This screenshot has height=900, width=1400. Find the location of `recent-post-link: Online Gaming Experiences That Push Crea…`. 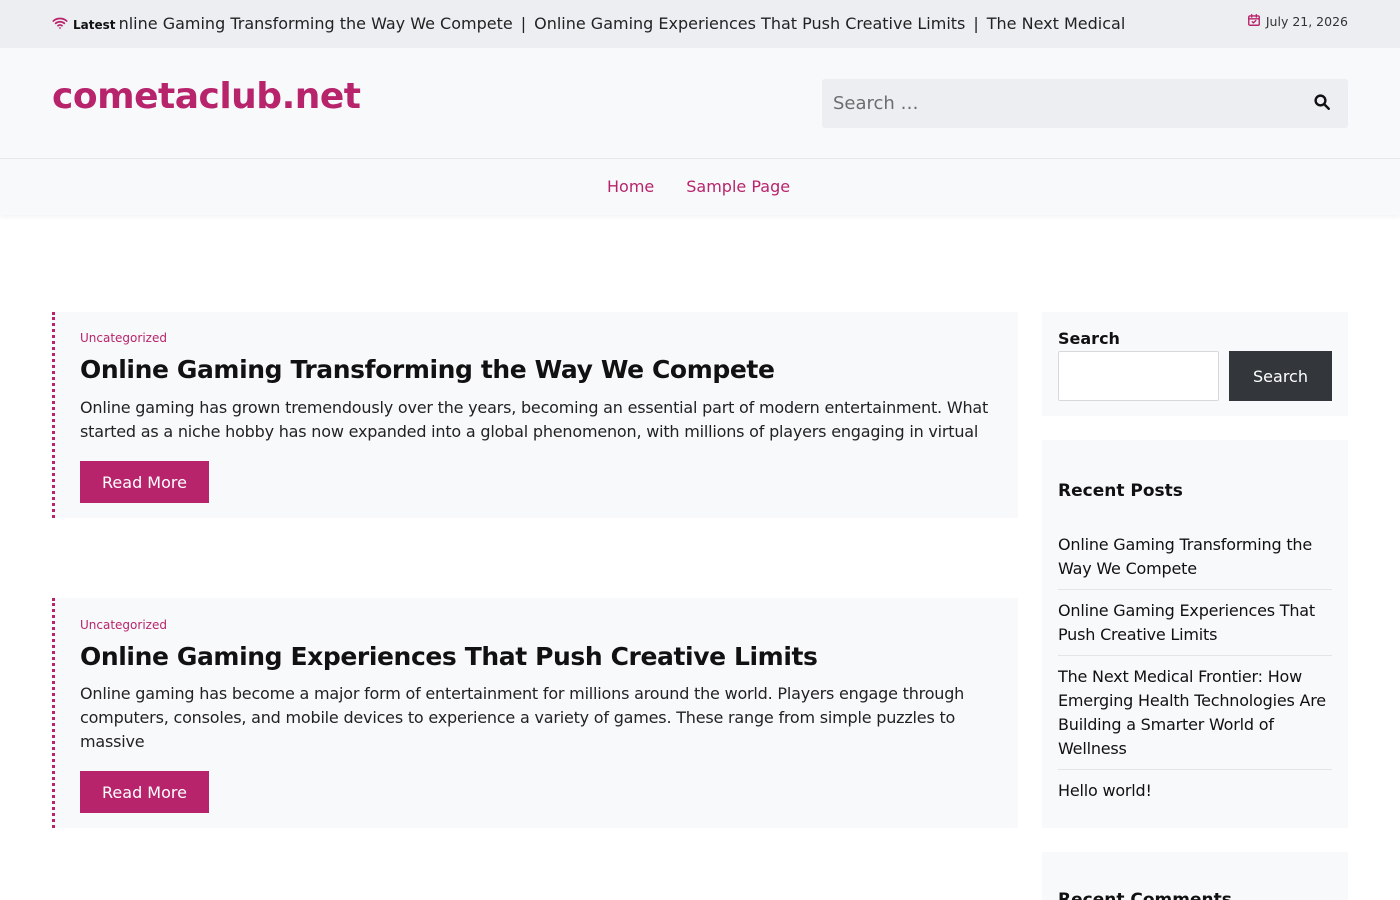

recent-post-link: Online Gaming Experiences That Push Crea… is located at coordinates (1195, 627).